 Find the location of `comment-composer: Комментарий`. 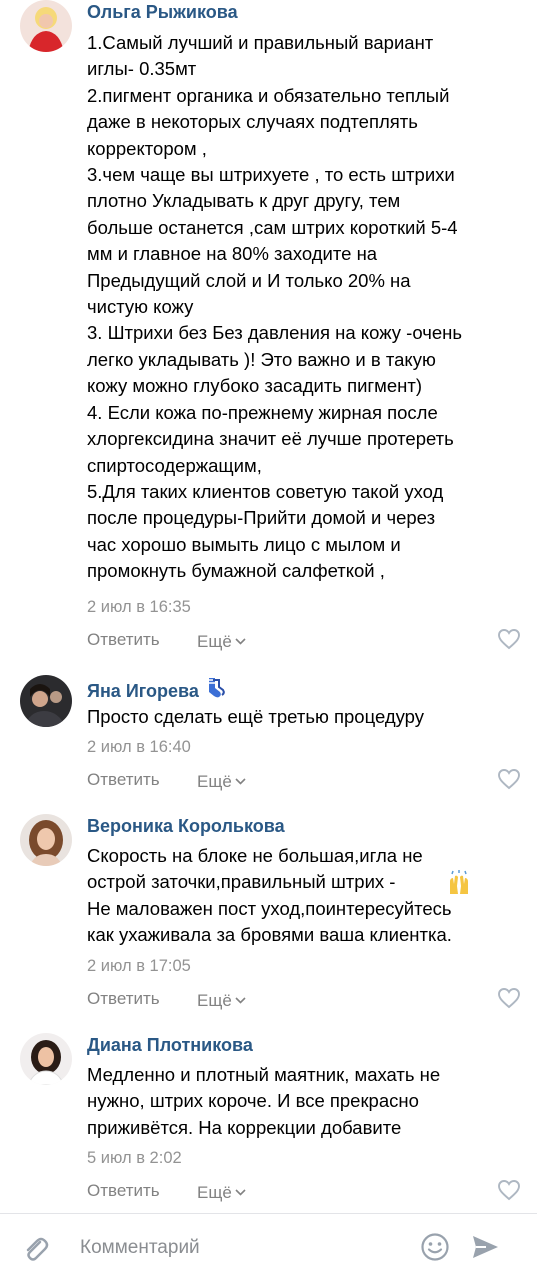

comment-composer: Комментарий is located at coordinates (268, 1247).